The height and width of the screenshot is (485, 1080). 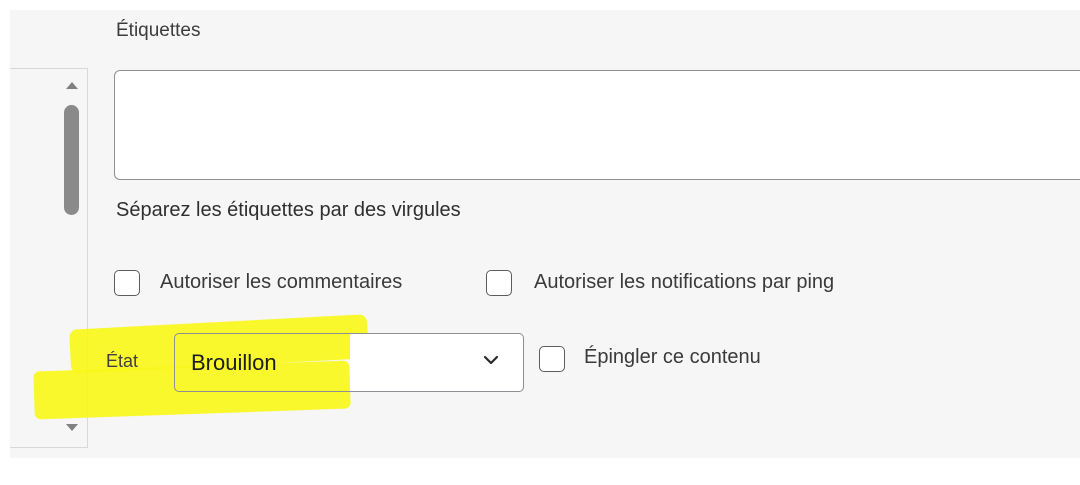 What do you see at coordinates (158, 30) in the screenshot?
I see `tags-label: Étiquettes` at bounding box center [158, 30].